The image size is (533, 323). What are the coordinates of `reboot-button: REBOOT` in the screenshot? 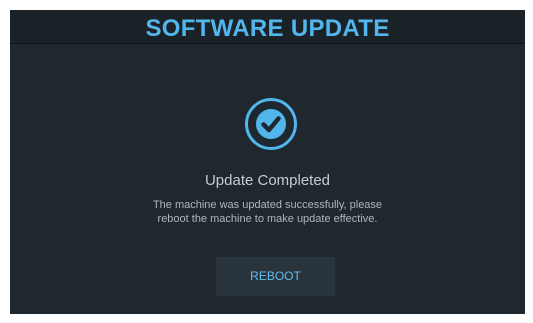 It's located at (275, 276).